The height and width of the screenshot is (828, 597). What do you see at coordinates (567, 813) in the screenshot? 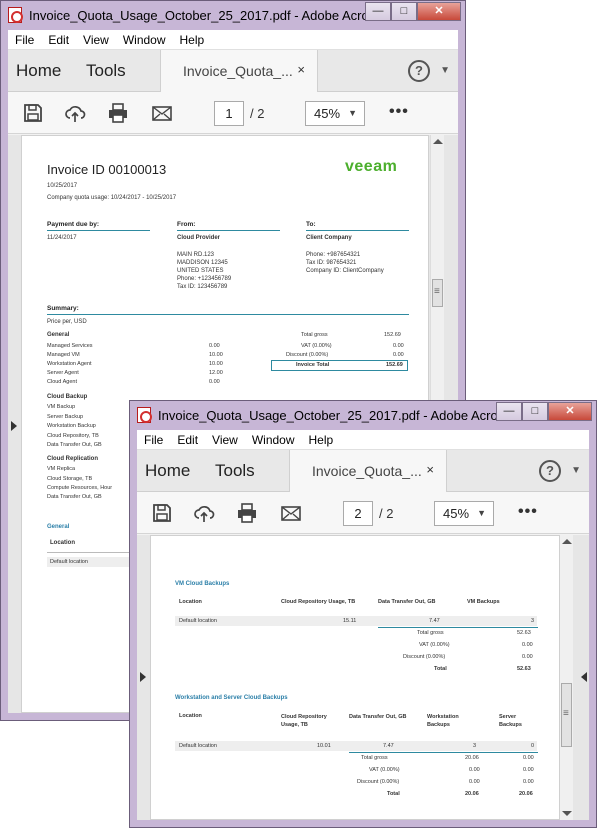
I see `scroll-down-icon` at bounding box center [567, 813].